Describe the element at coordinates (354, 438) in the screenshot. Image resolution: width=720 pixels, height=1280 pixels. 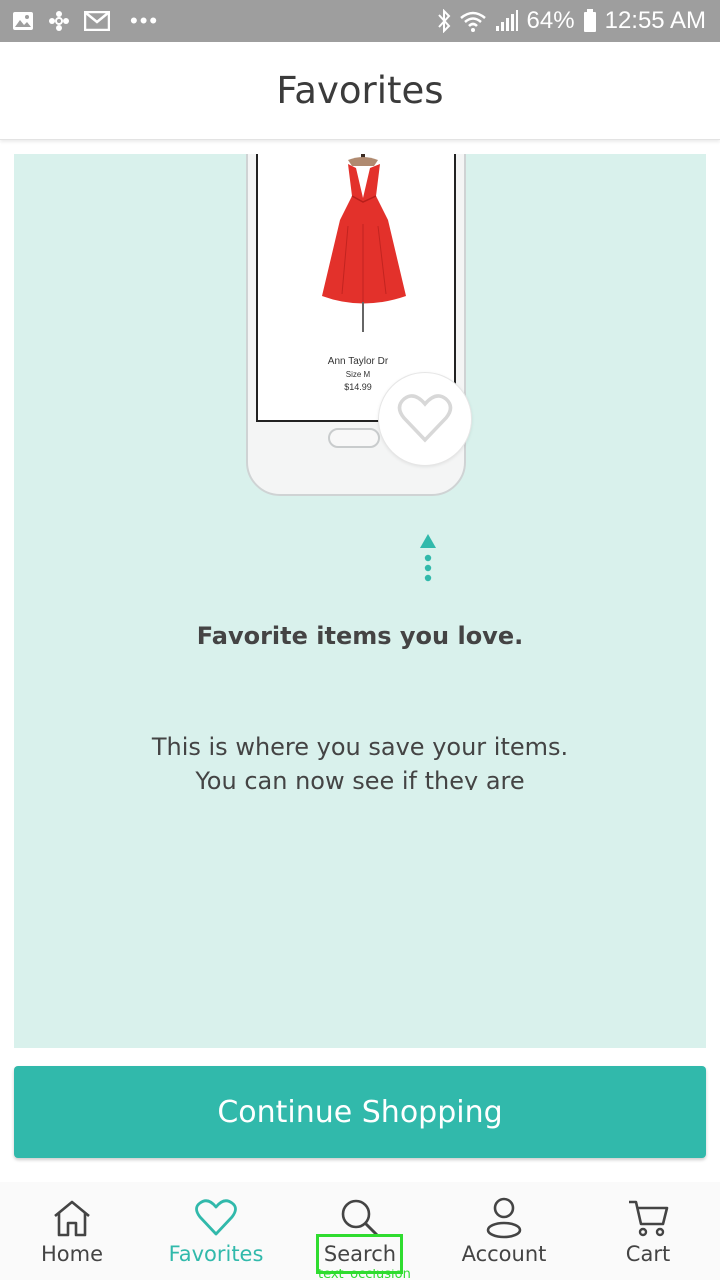
I see `phone-home-button` at that location.